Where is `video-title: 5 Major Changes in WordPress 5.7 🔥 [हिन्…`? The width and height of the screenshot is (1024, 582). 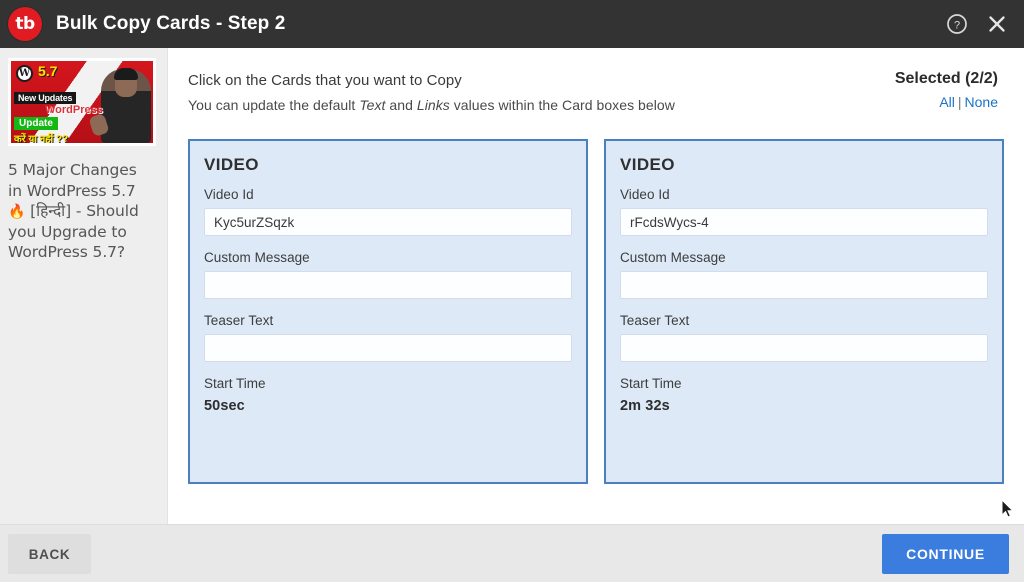 video-title: 5 Major Changes in WordPress 5.7 🔥 [हिन्… is located at coordinates (81, 211).